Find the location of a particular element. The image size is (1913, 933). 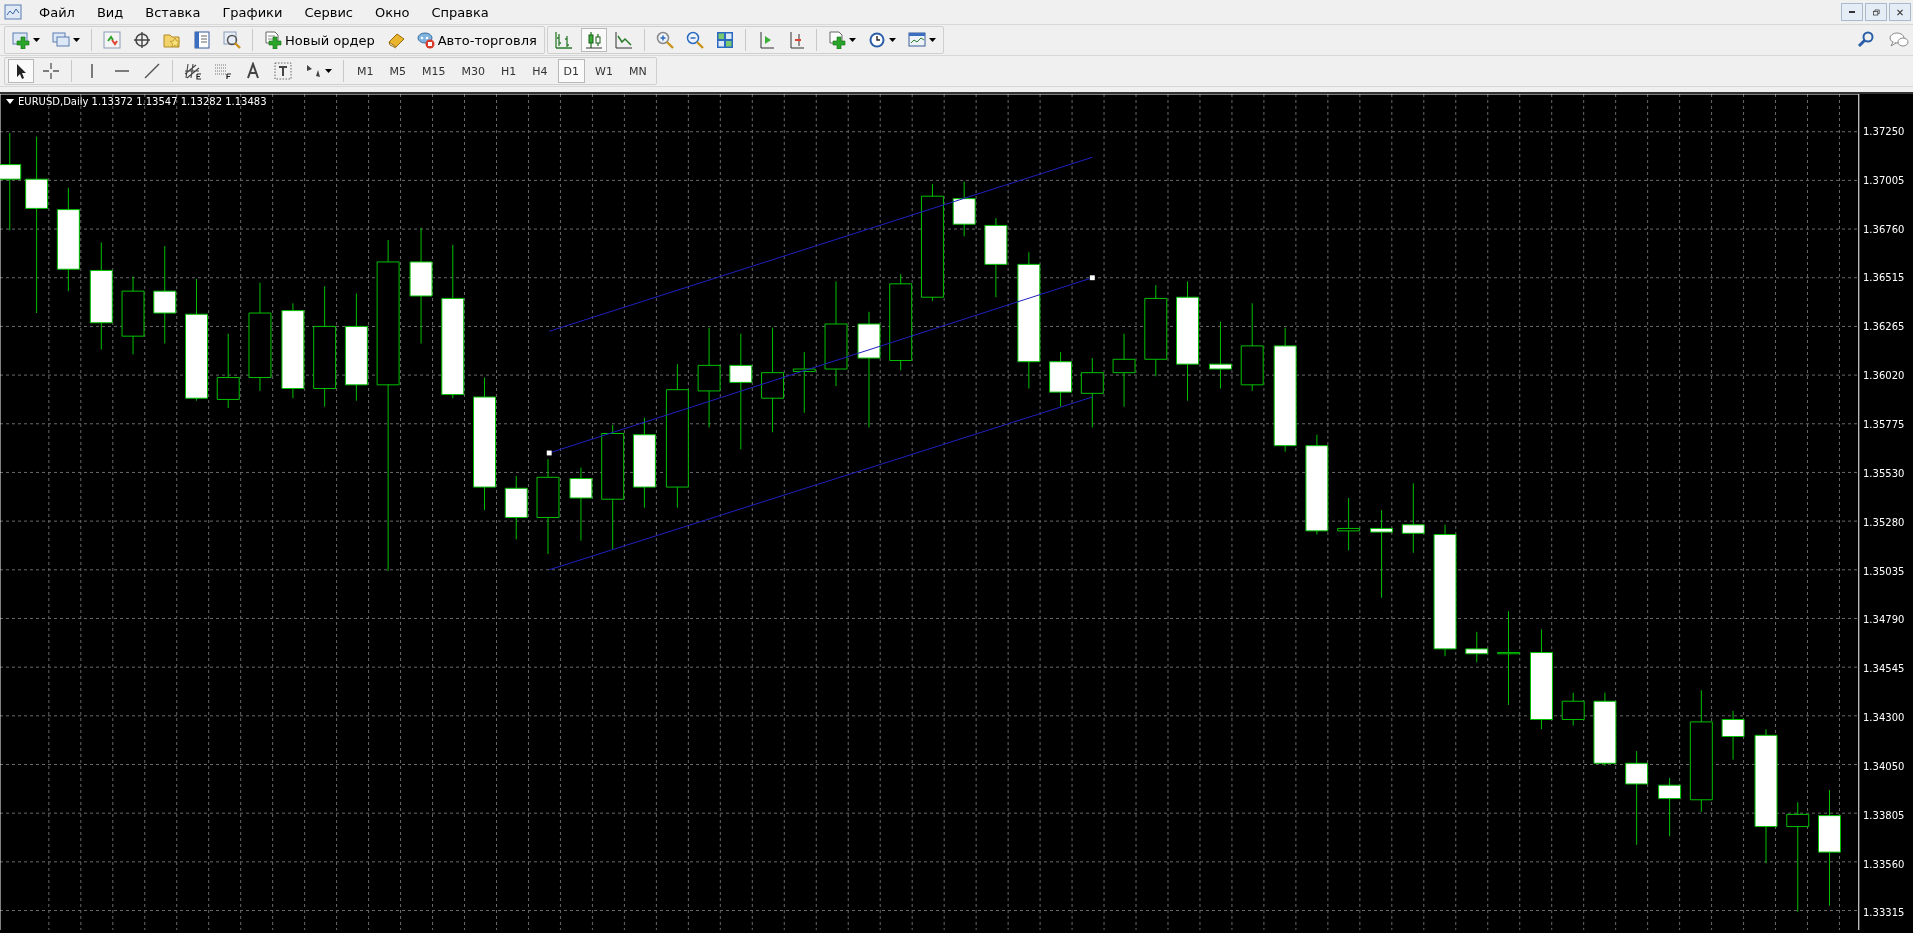

price-label: 1.35035 is located at coordinates (1884, 571).